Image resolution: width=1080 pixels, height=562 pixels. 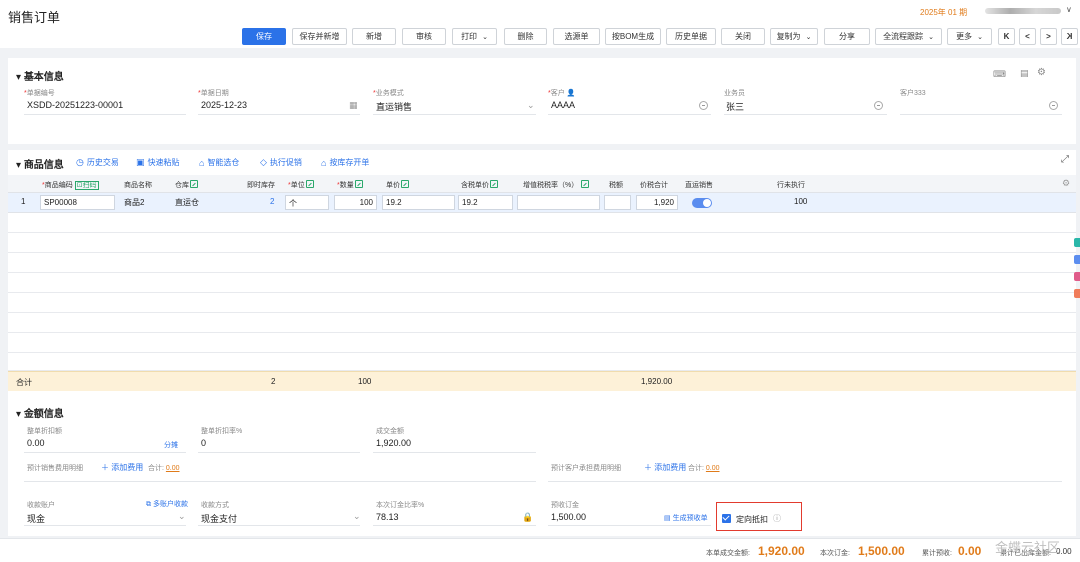 What do you see at coordinates (224, 105) in the screenshot?
I see `doc-date-field: 2025-12-23` at bounding box center [224, 105].